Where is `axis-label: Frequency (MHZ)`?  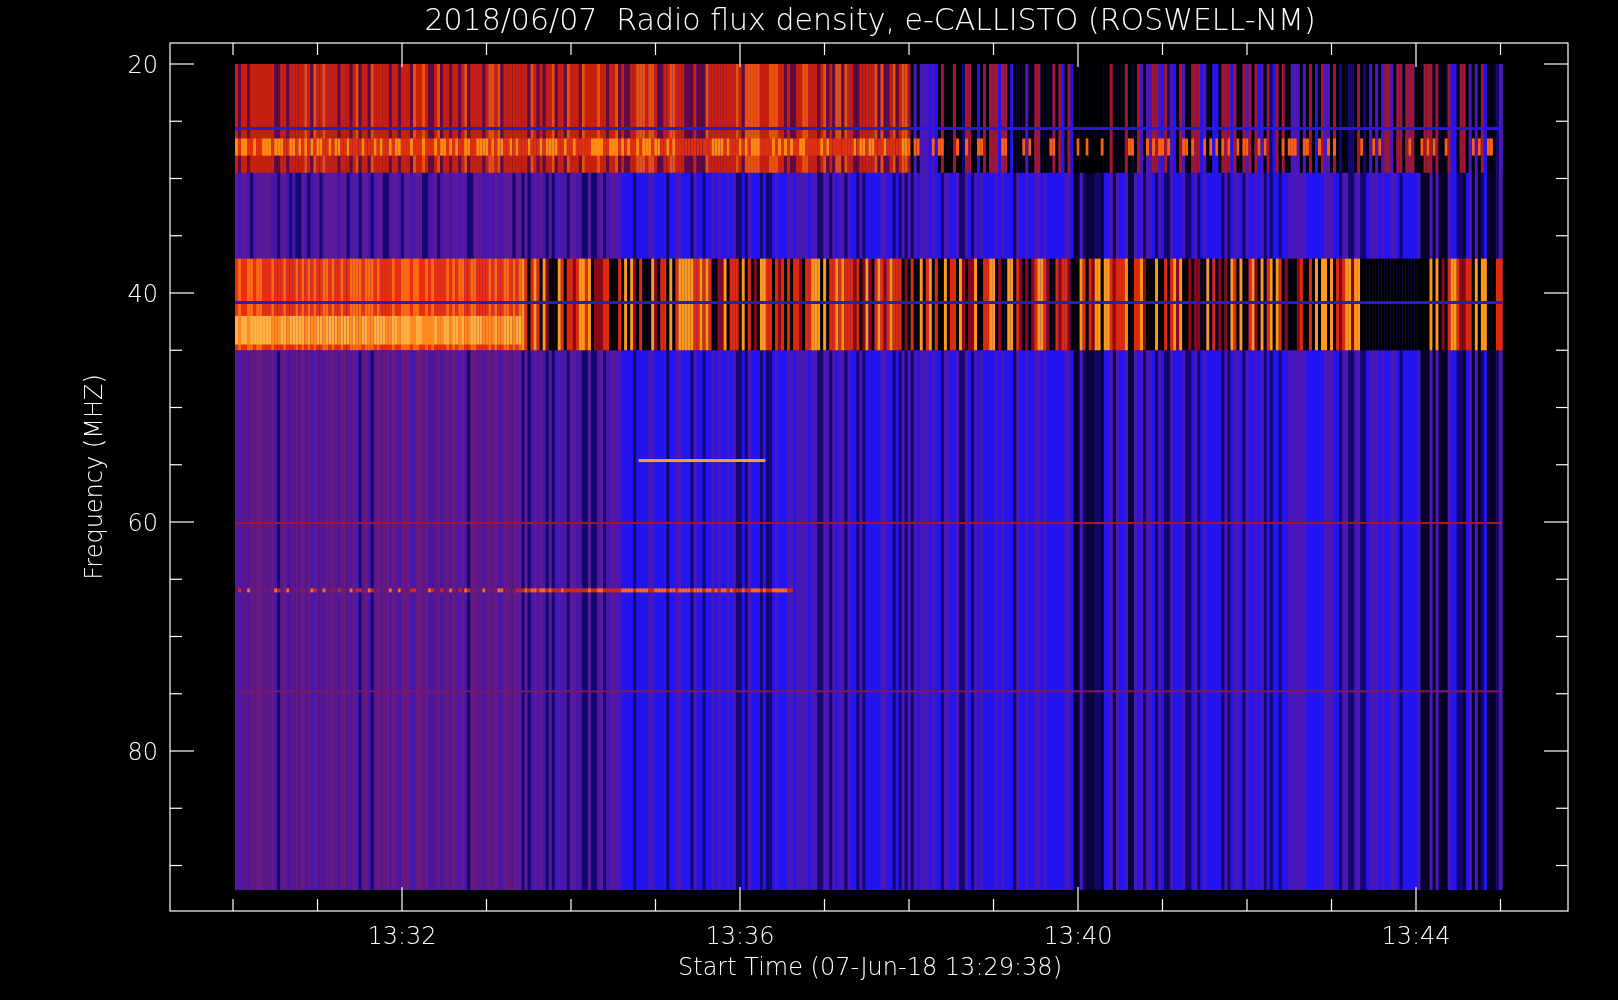 axis-label: Frequency (MHZ) is located at coordinates (94, 477).